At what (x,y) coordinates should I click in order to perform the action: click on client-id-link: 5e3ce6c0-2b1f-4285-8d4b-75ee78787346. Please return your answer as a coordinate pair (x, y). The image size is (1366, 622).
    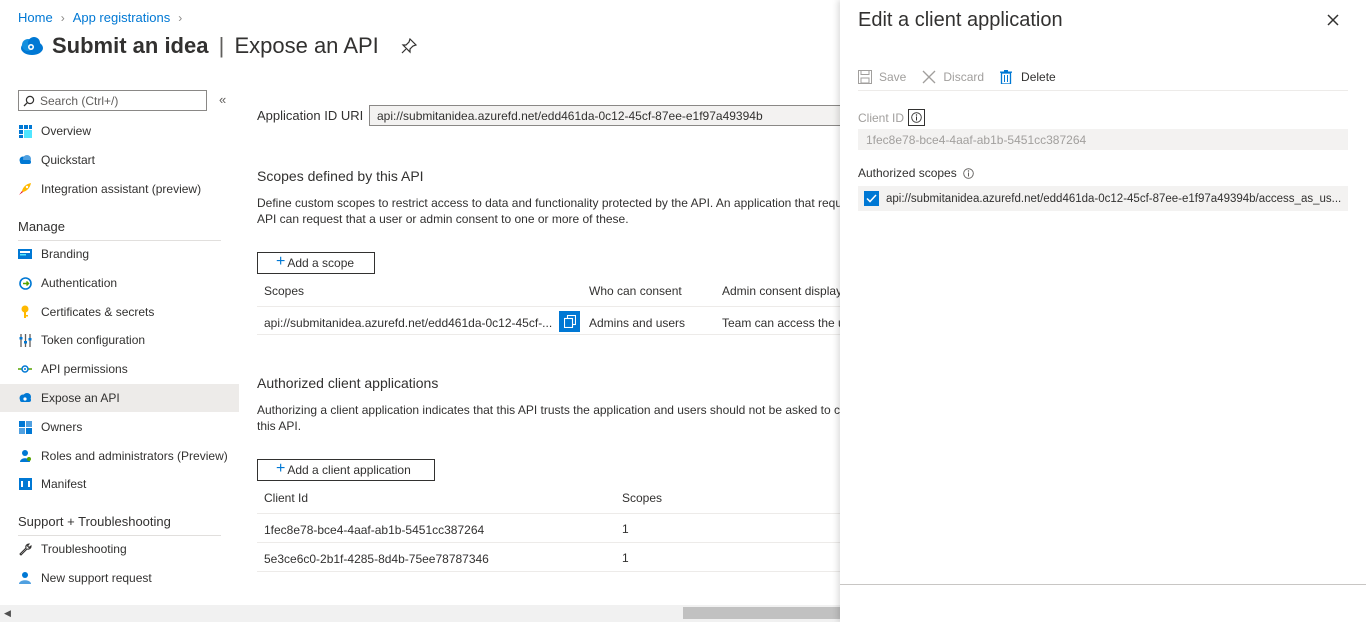
    Looking at the image, I should click on (376, 559).